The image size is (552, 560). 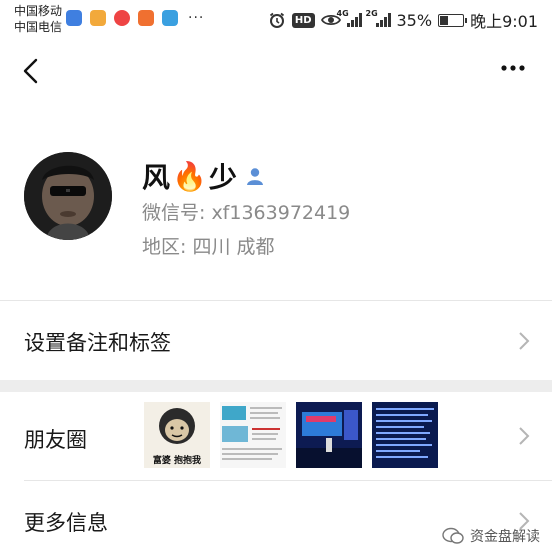 I want to click on more-info-label: 更多信息, so click(x=66, y=523).